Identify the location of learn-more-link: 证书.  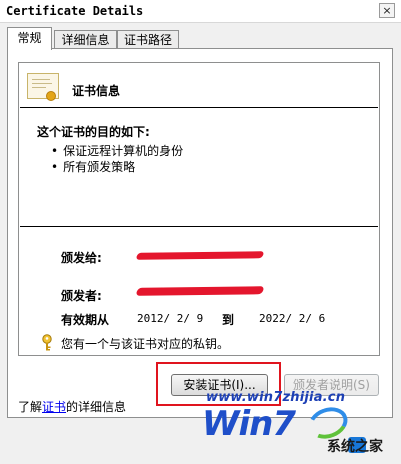
(54, 407).